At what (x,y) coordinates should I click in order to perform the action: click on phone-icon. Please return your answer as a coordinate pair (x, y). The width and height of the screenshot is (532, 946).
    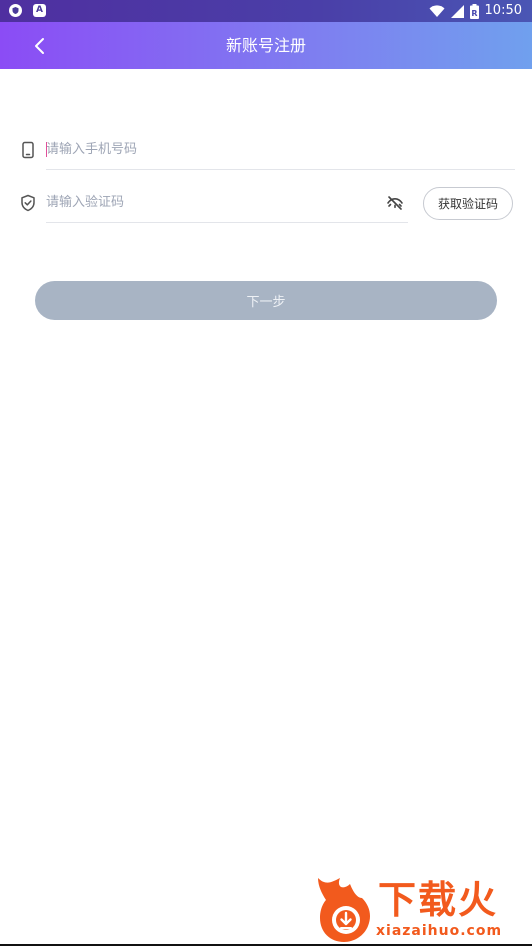
    Looking at the image, I should click on (28, 150).